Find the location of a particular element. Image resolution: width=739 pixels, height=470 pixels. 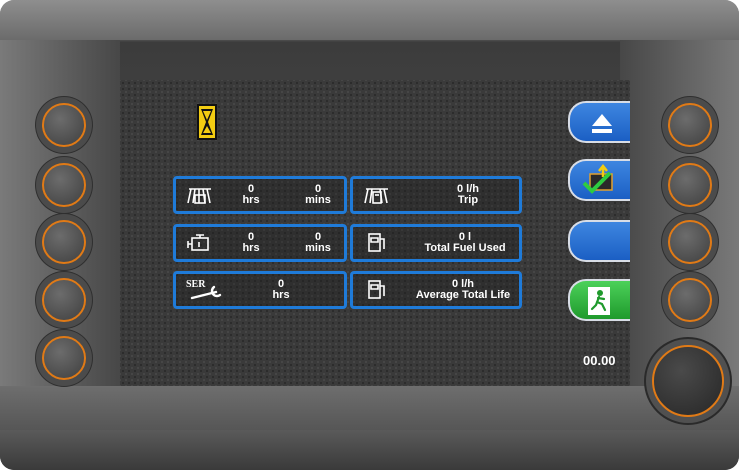

engine-icon is located at coordinates (200, 243).